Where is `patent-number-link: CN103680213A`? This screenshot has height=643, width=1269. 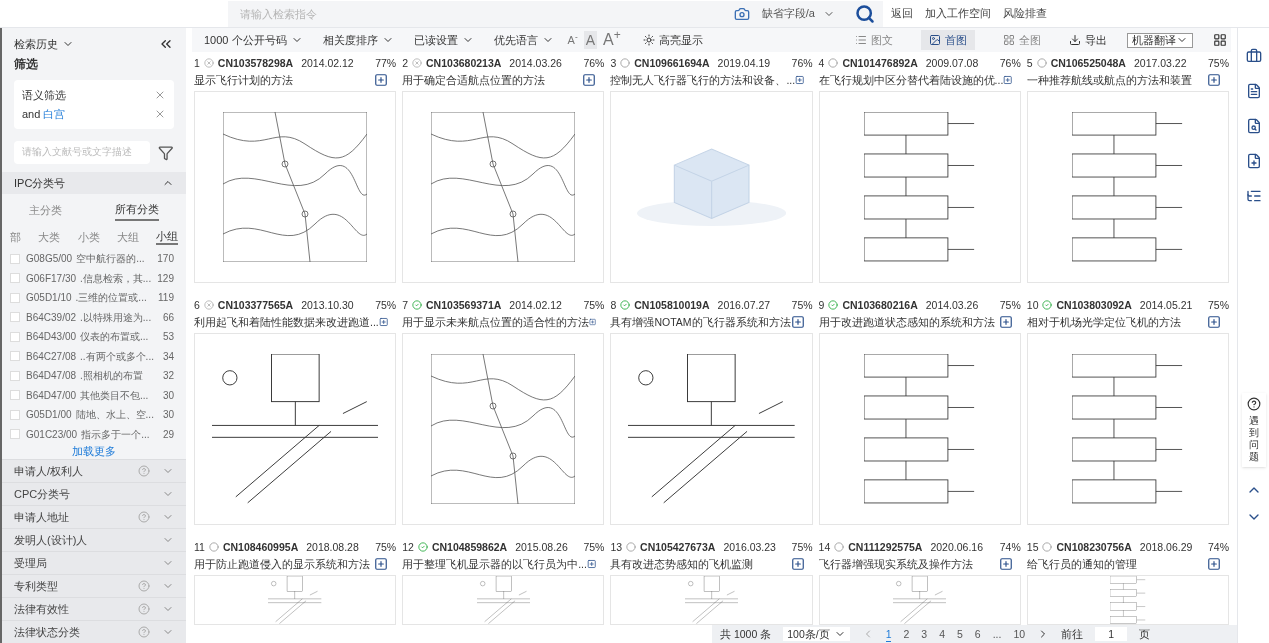 patent-number-link: CN103680213A is located at coordinates (464, 63).